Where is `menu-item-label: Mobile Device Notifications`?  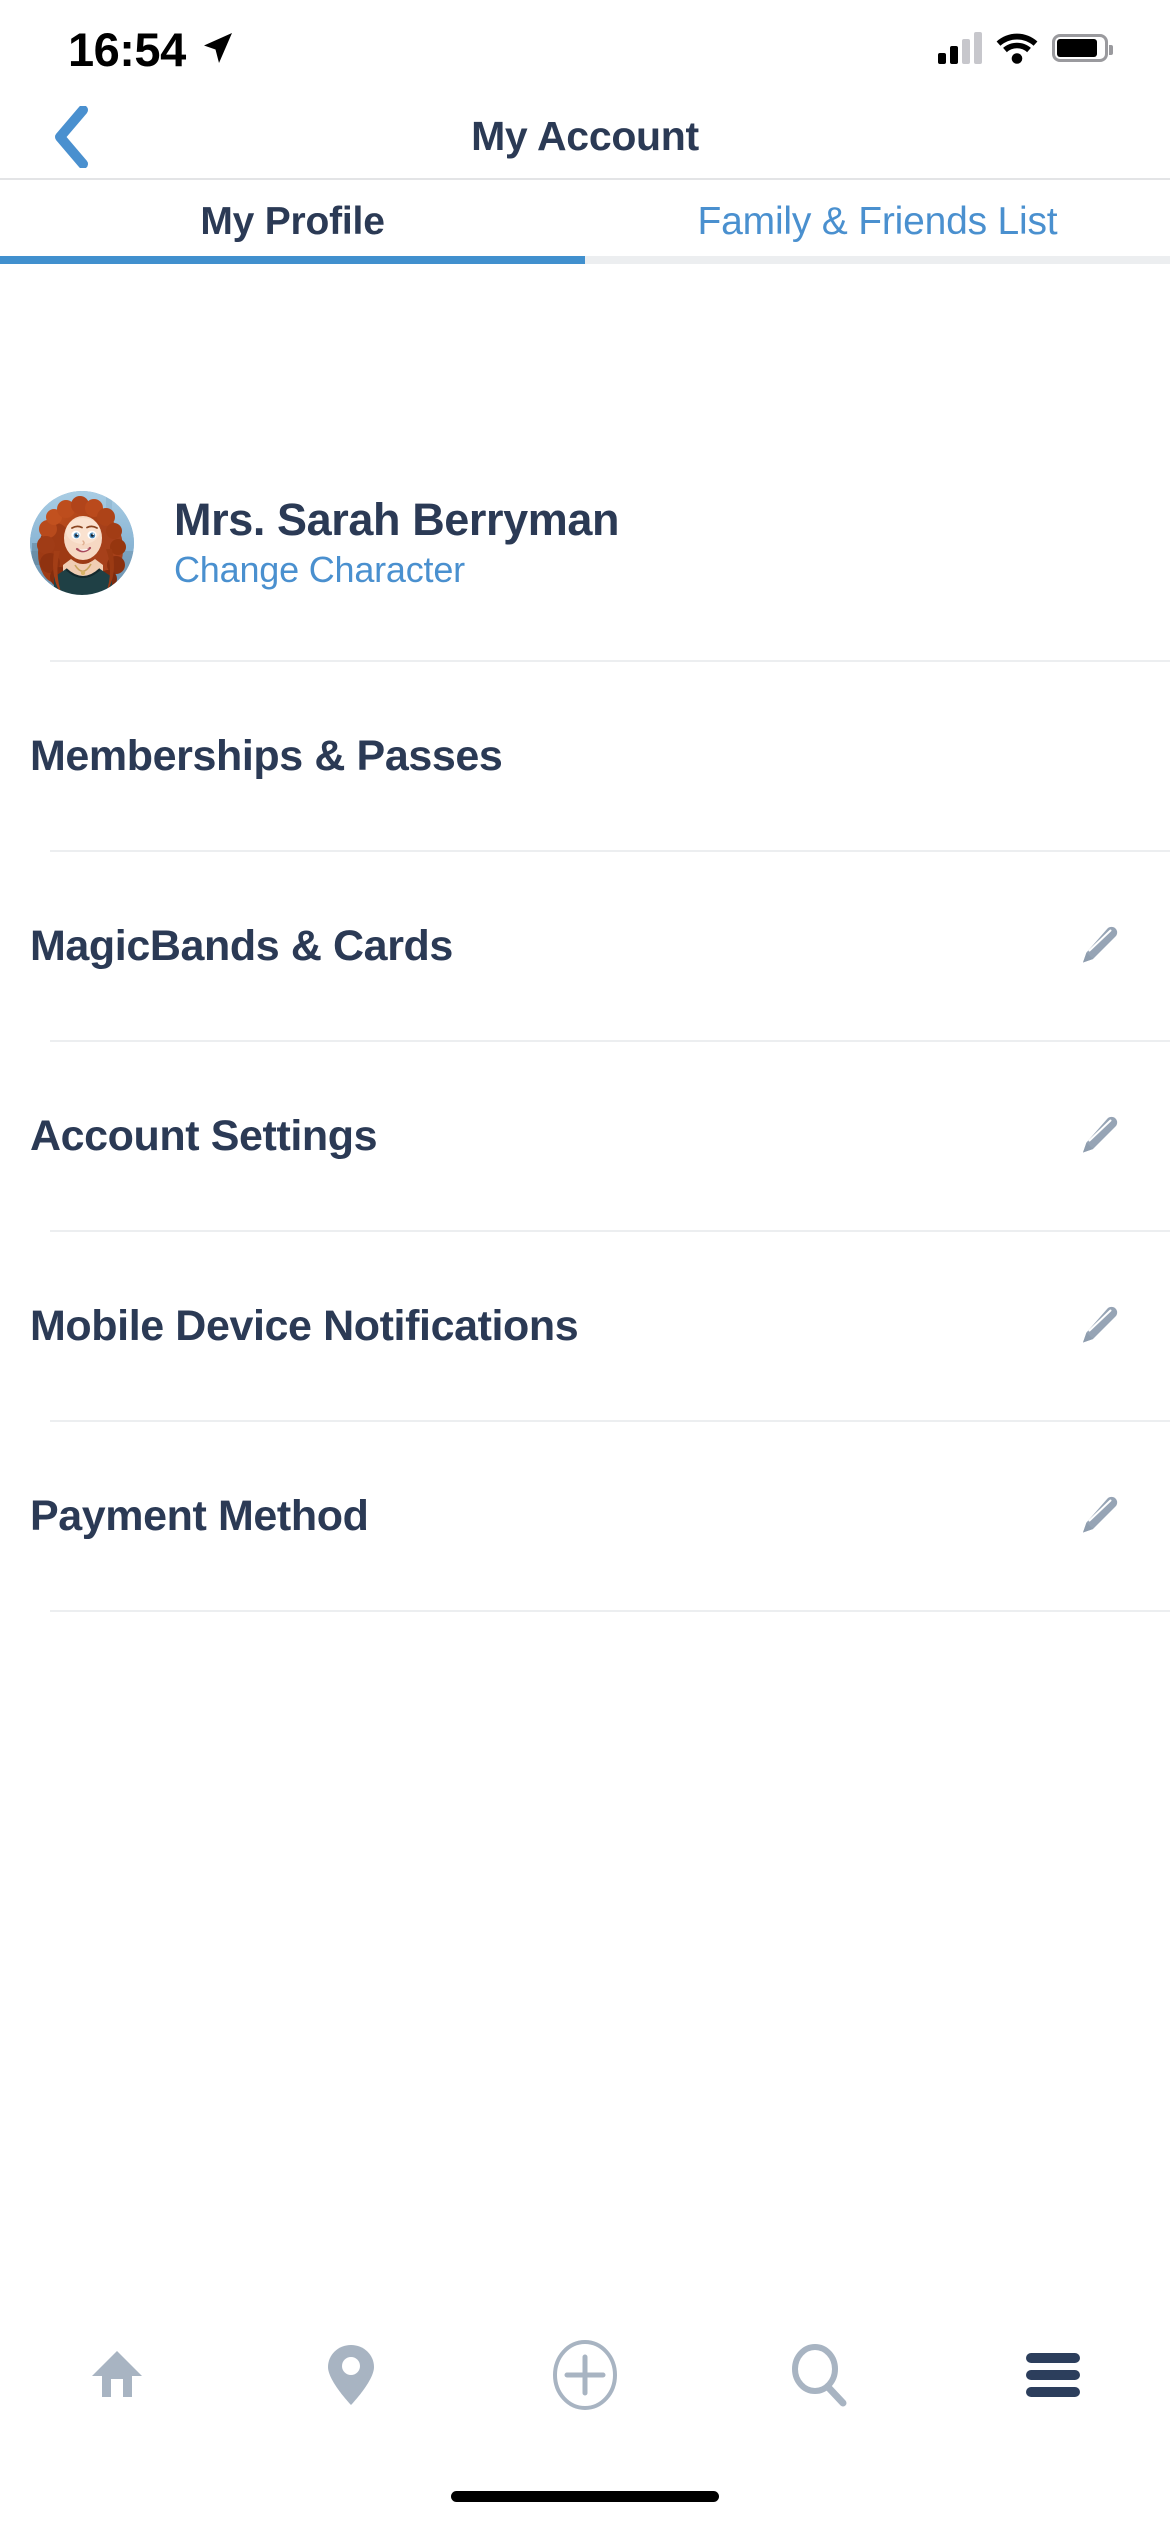
menu-item-label: Mobile Device Notifications is located at coordinates (304, 1325).